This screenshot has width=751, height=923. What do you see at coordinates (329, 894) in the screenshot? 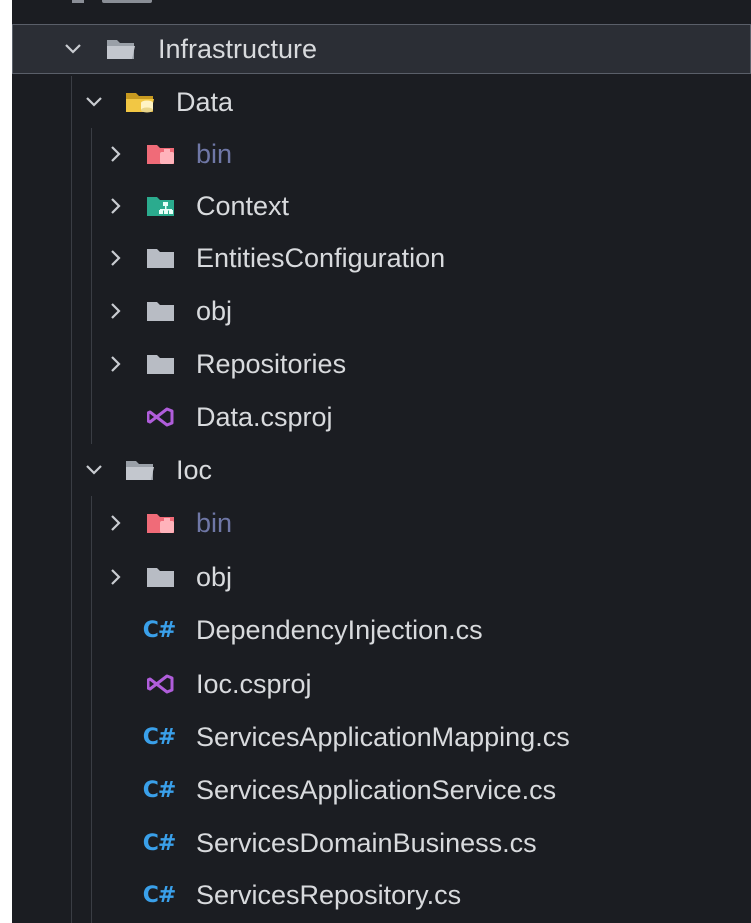
I see `tree-item-label: ServicesRepository.cs` at bounding box center [329, 894].